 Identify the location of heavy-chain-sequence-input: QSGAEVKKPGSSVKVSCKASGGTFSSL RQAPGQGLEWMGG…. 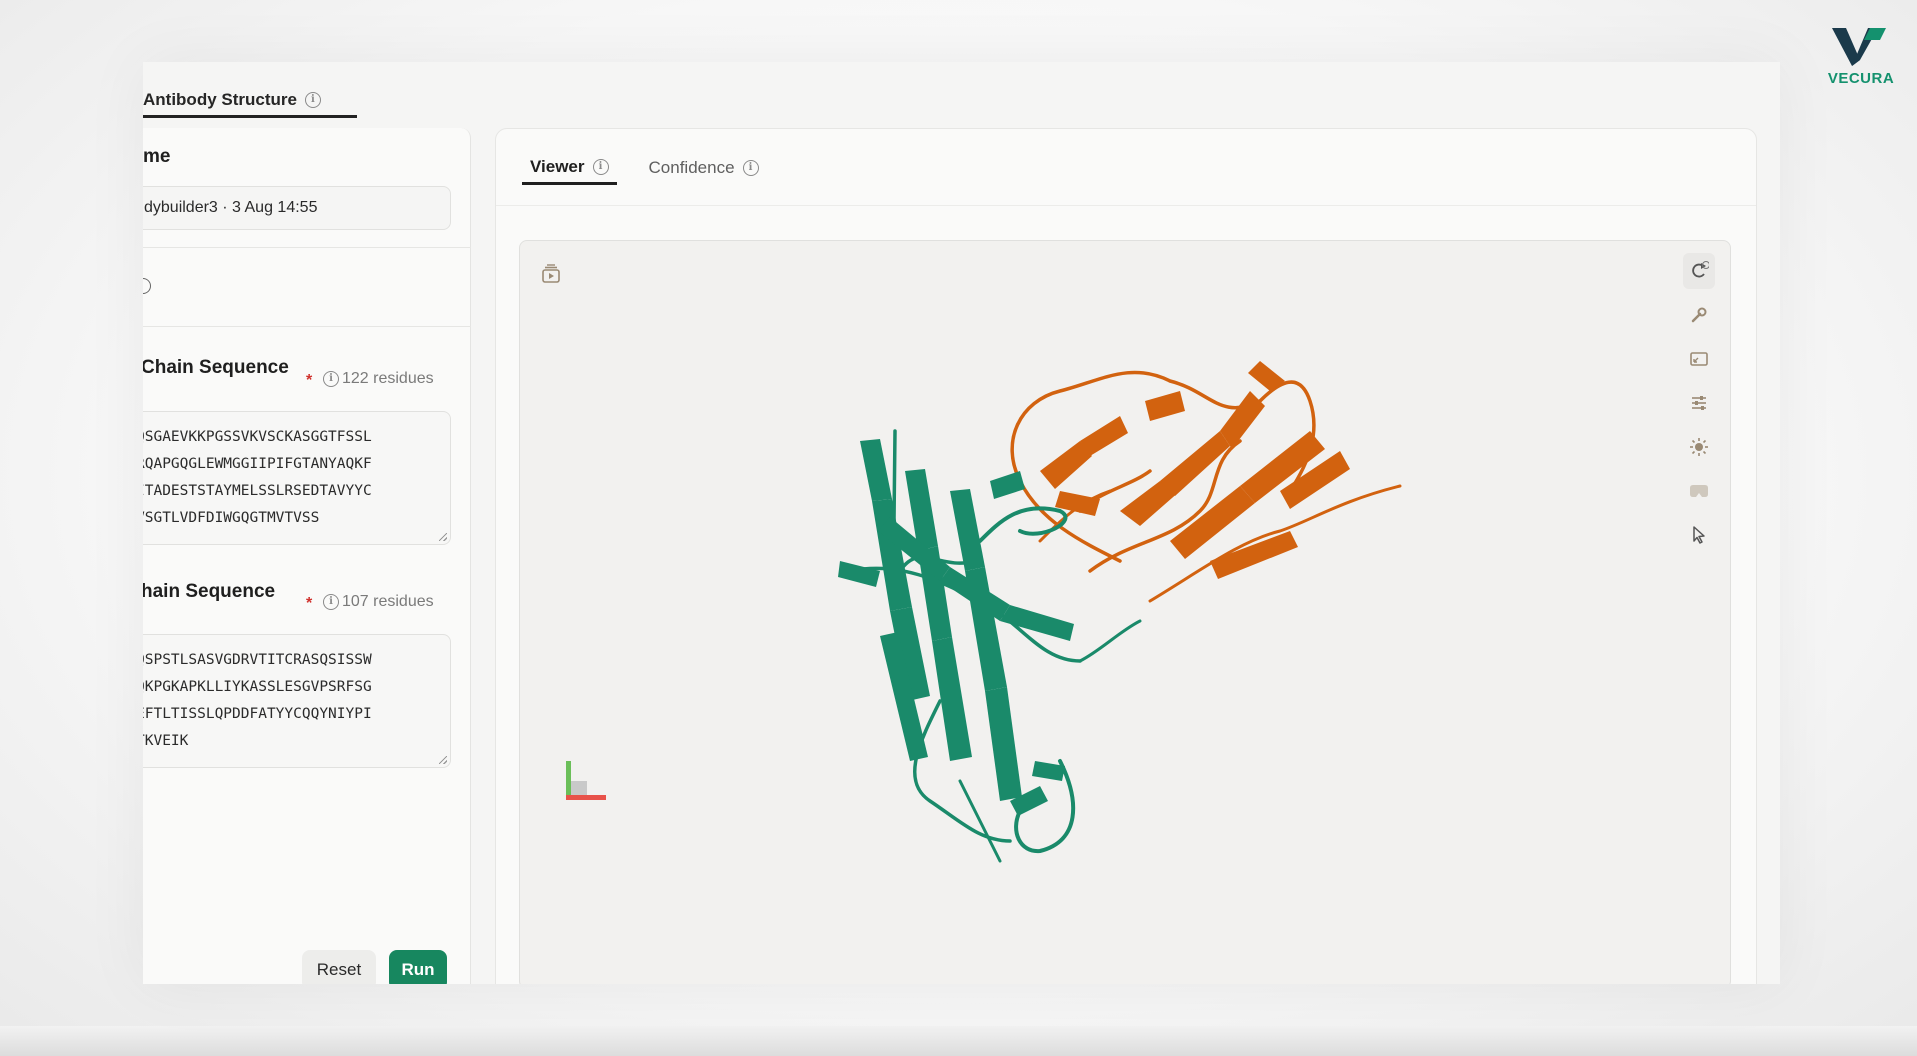
(297, 478).